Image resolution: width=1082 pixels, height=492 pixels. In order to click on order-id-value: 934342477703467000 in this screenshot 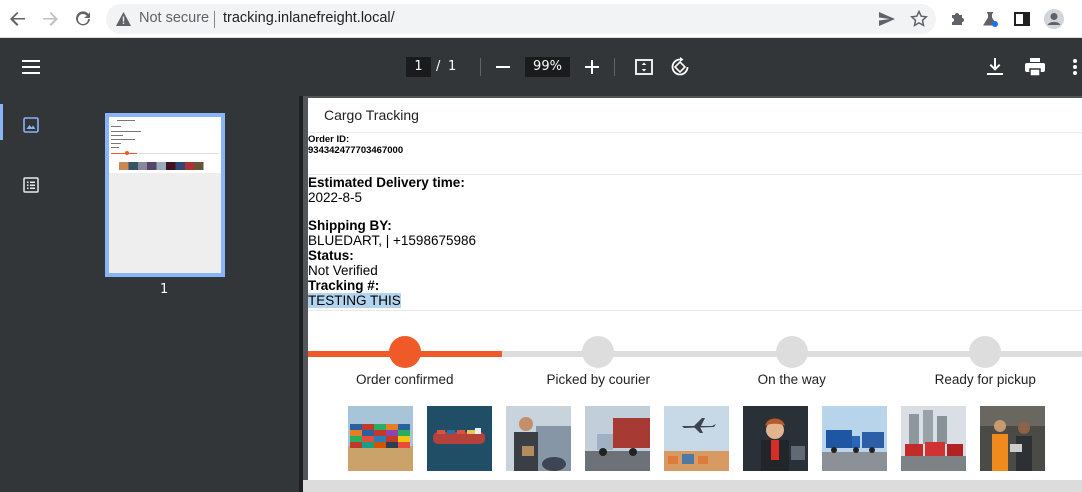, I will do `click(356, 150)`.